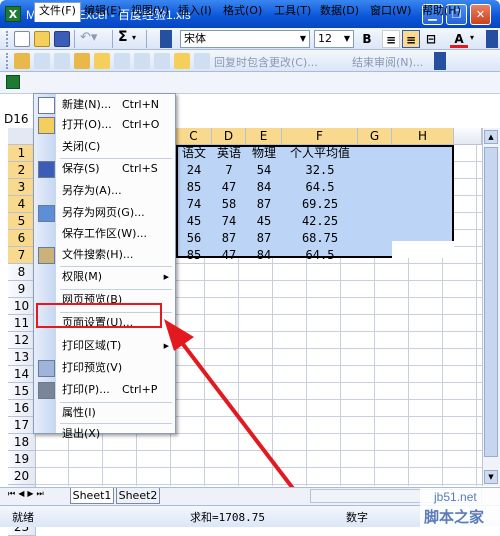 This screenshot has height=536, width=500. I want to click on header-cell-average: 个人平均值, so click(320, 153).